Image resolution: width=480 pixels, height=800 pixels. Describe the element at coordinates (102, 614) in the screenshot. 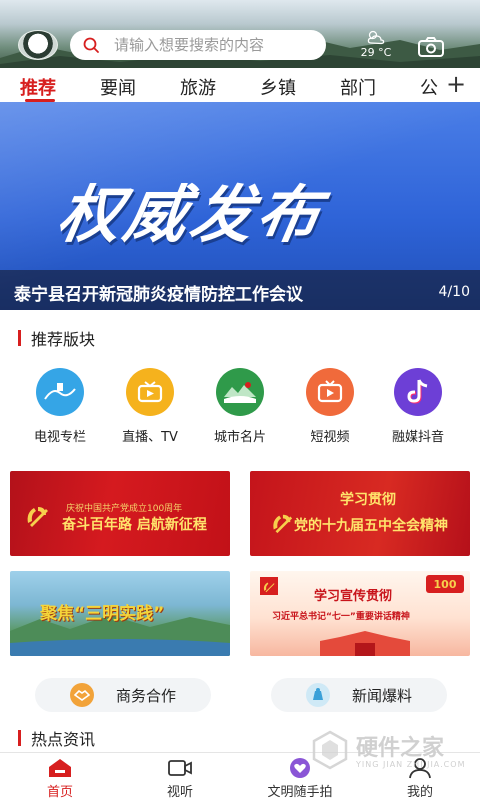

I see `card-title: 聚焦“三明实践”` at that location.